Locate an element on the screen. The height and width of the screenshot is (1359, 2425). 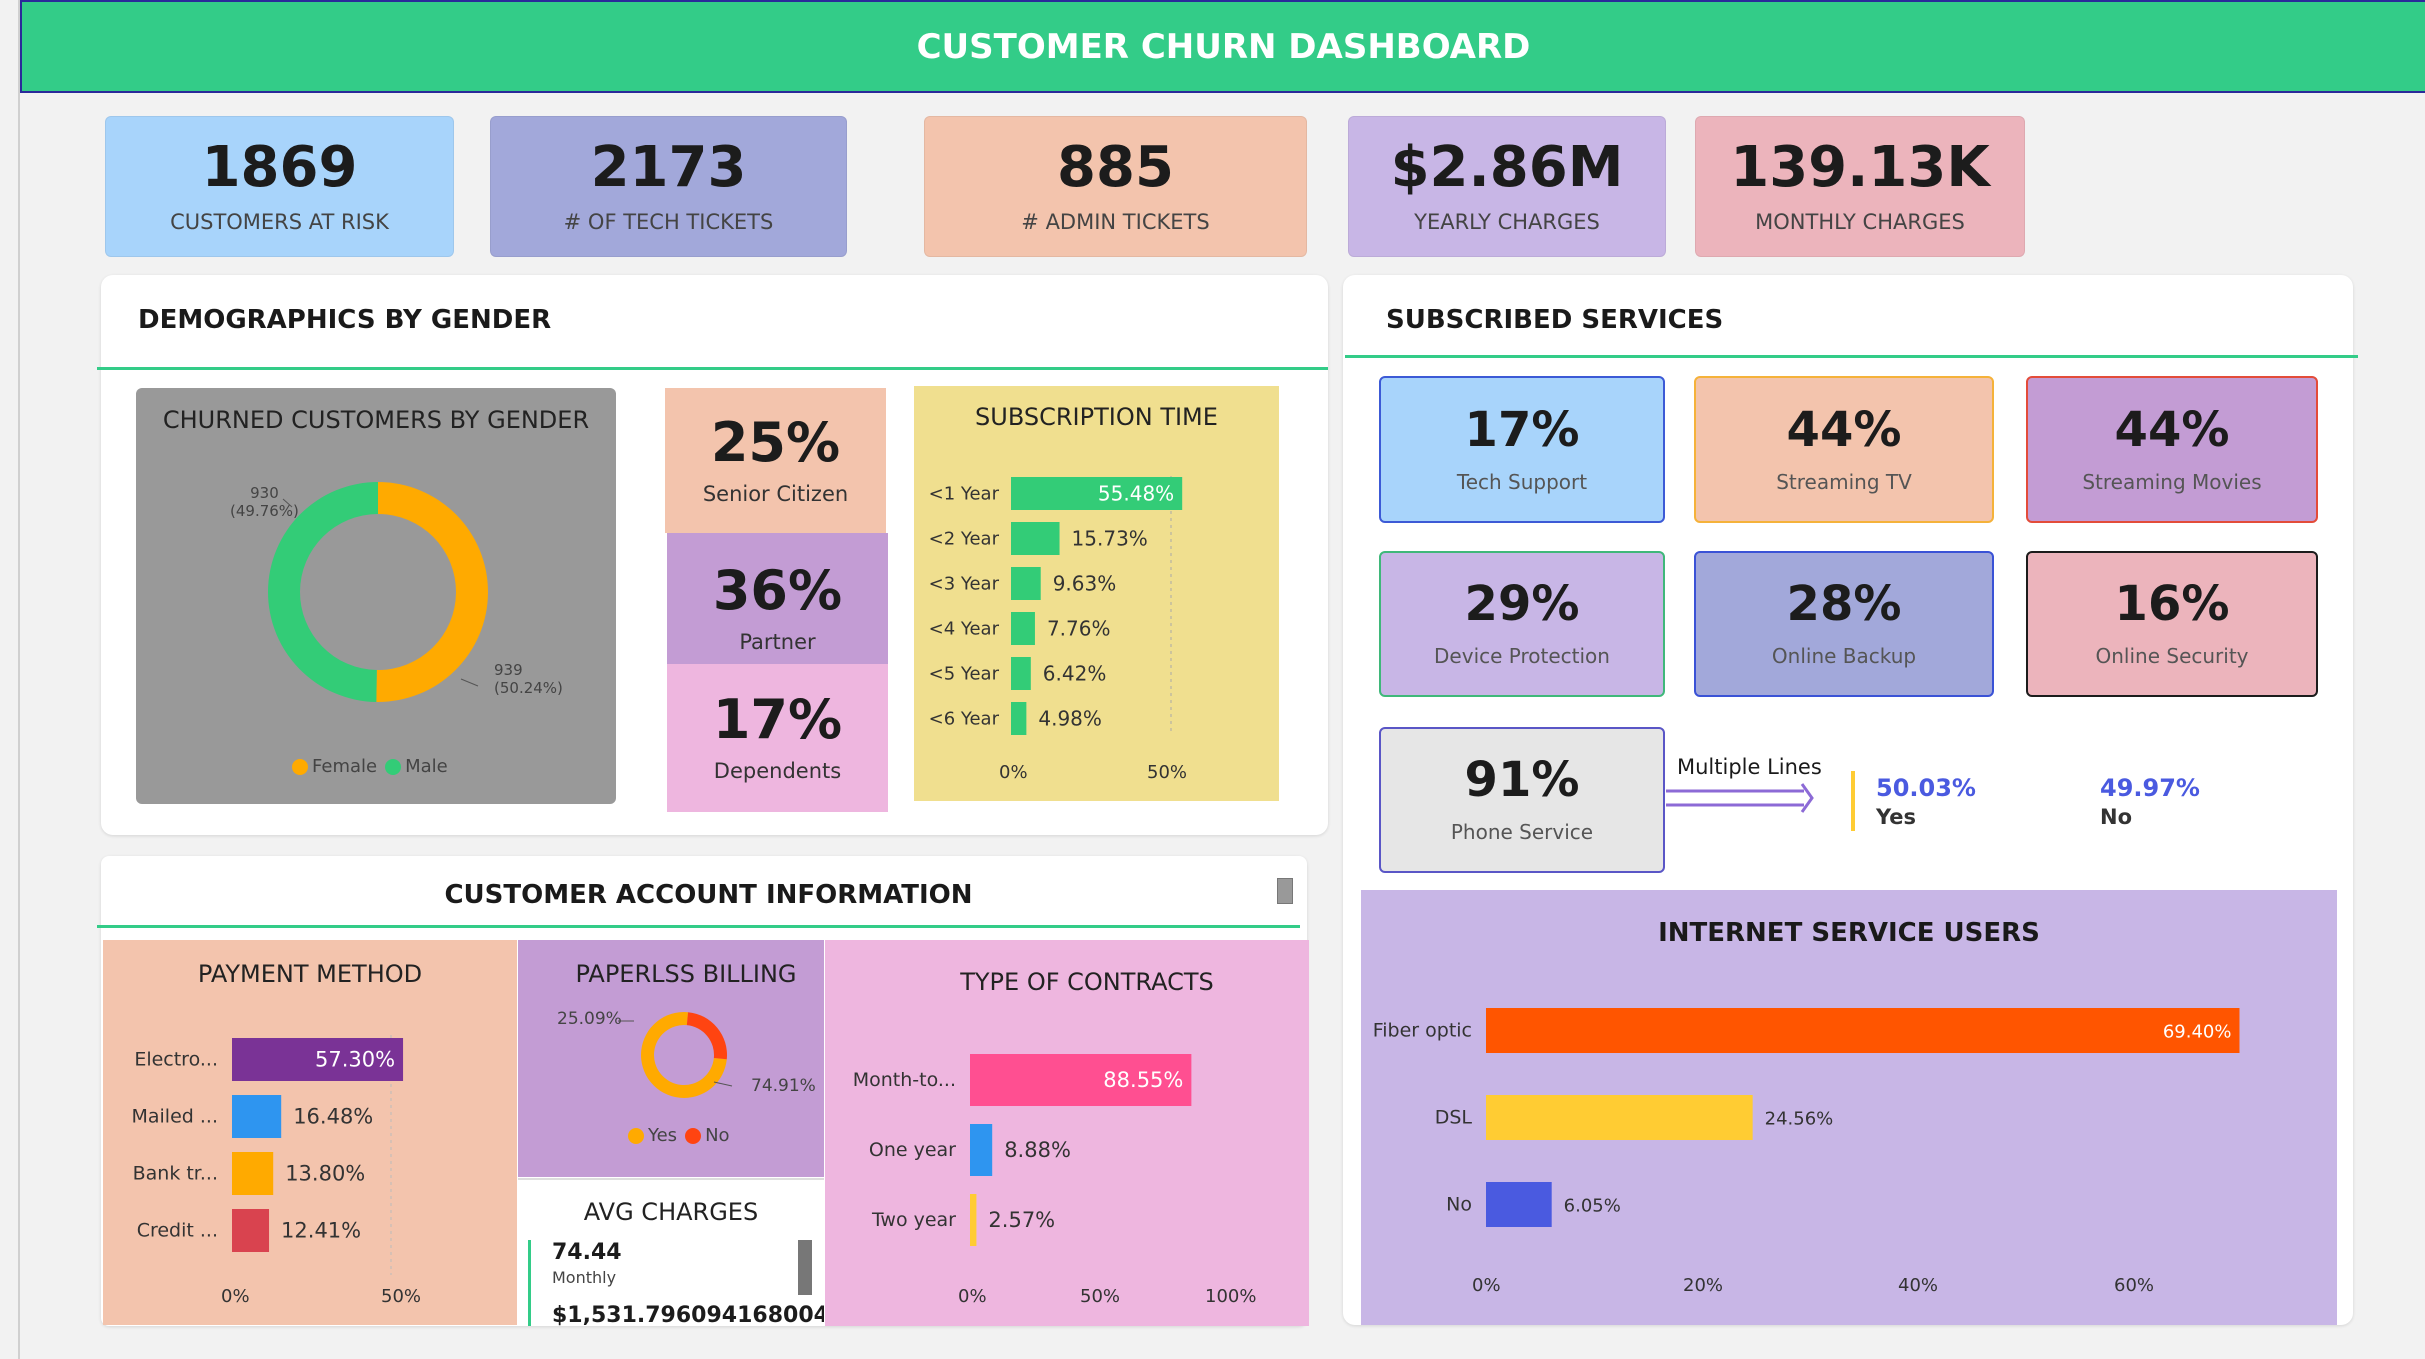
female-data-label: 939 (50.24%) is located at coordinates (528, 679).